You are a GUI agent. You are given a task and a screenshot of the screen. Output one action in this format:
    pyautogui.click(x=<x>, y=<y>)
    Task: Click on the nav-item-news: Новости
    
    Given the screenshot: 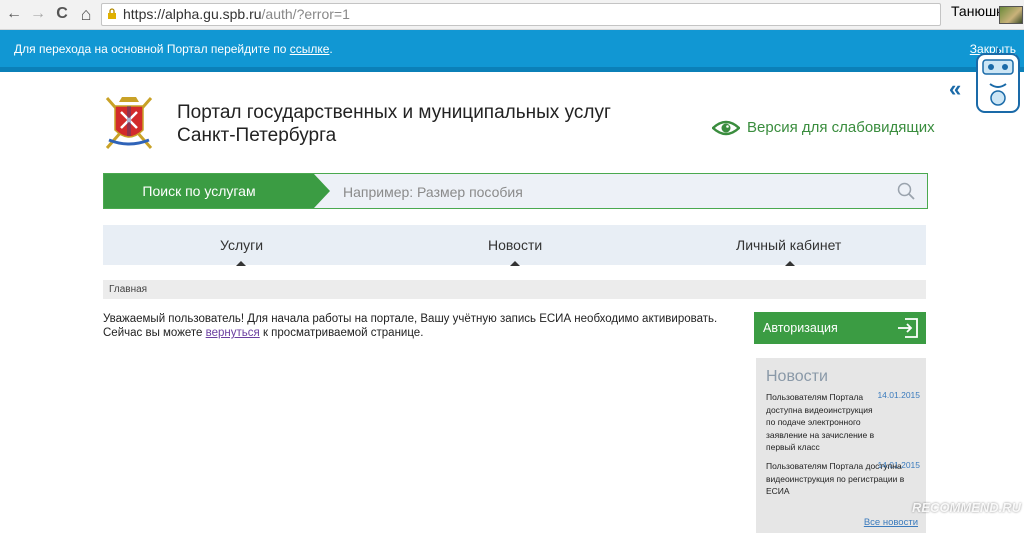 What is the action you would take?
    pyautogui.click(x=515, y=245)
    